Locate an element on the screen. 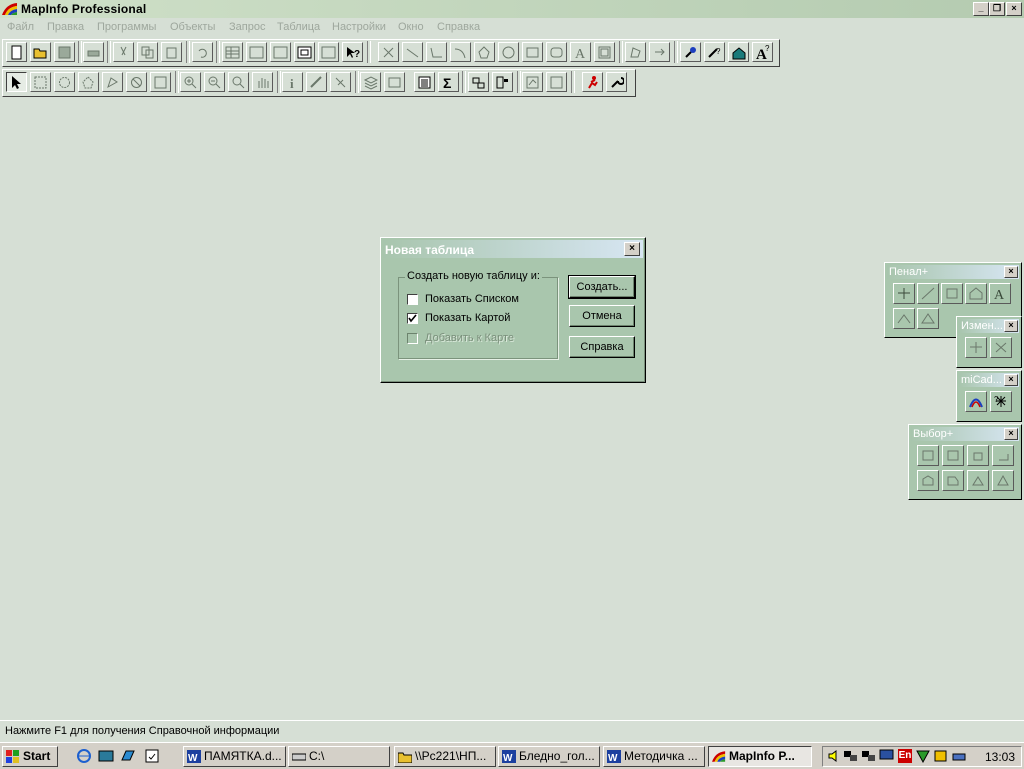 The image size is (1024, 769). tool-manager-button is located at coordinates (616, 82).